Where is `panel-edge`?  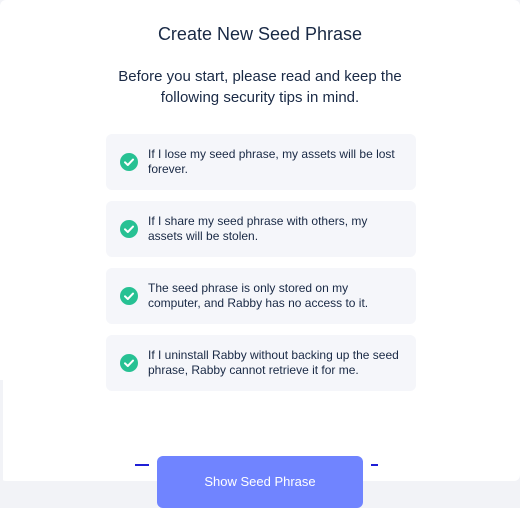 panel-edge is located at coordinates (1, 430).